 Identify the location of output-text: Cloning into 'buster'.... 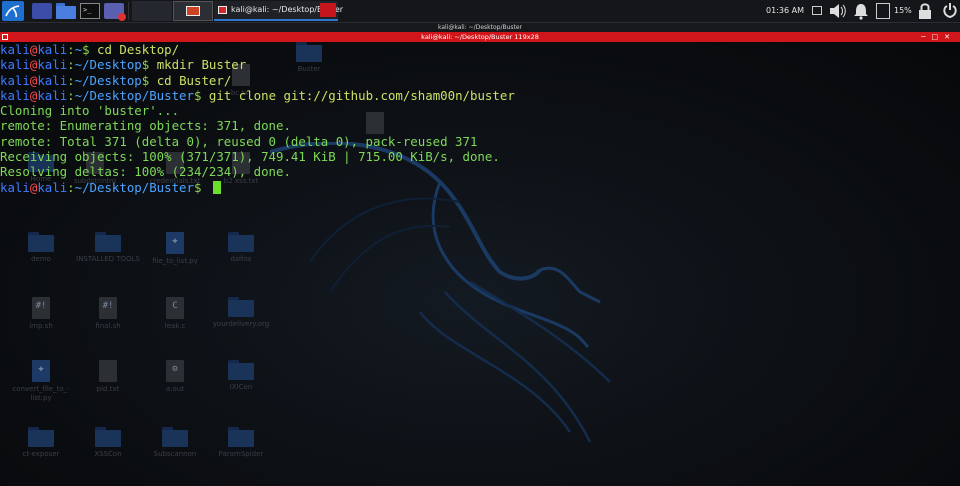
(90, 111).